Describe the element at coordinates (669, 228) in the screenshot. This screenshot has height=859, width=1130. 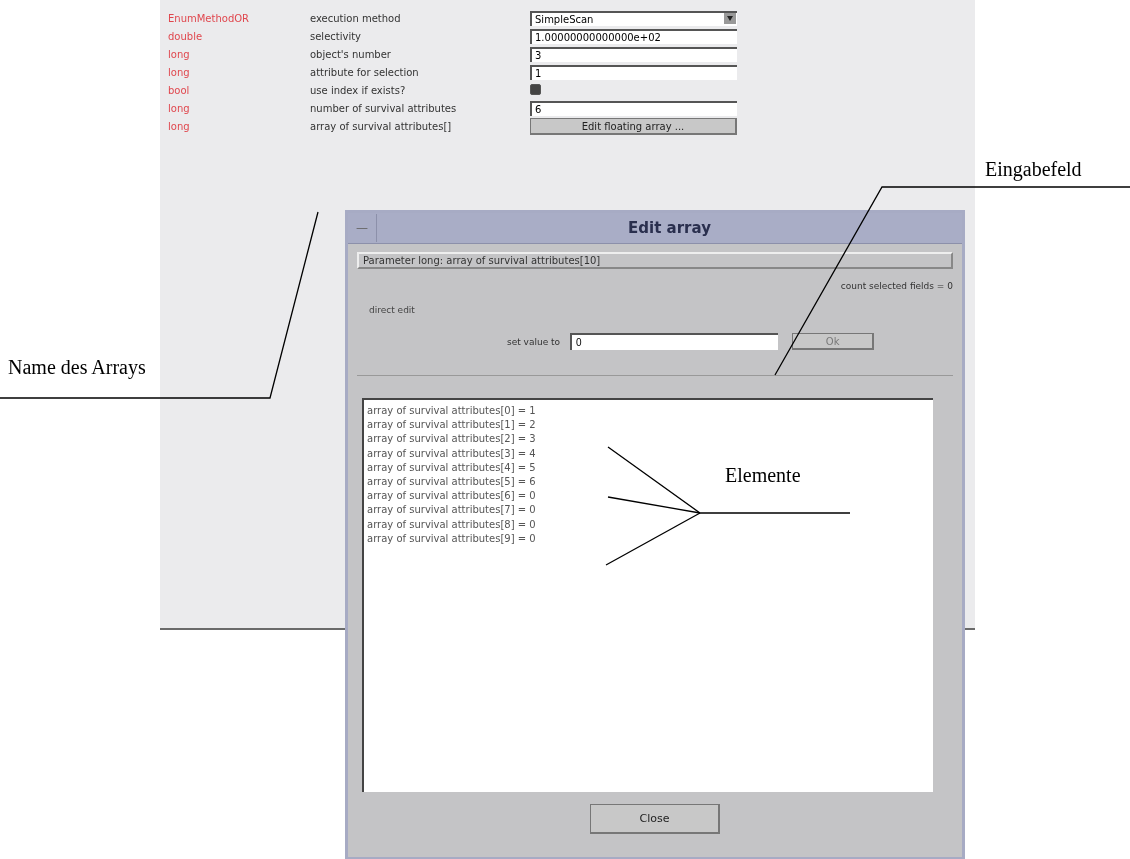
I see `window-title: Edit array` at that location.